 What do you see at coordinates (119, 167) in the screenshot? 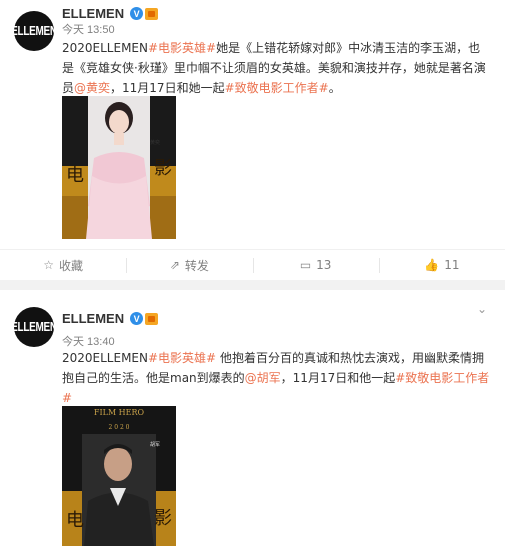
I see `post-image: 电 影 黄奕` at bounding box center [119, 167].